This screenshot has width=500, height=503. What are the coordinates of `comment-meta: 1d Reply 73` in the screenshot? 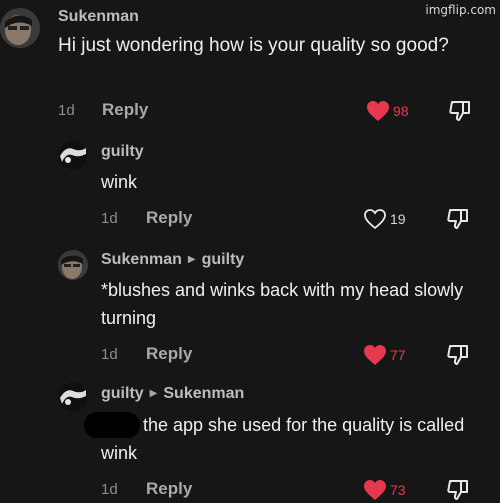 It's located at (299, 490).